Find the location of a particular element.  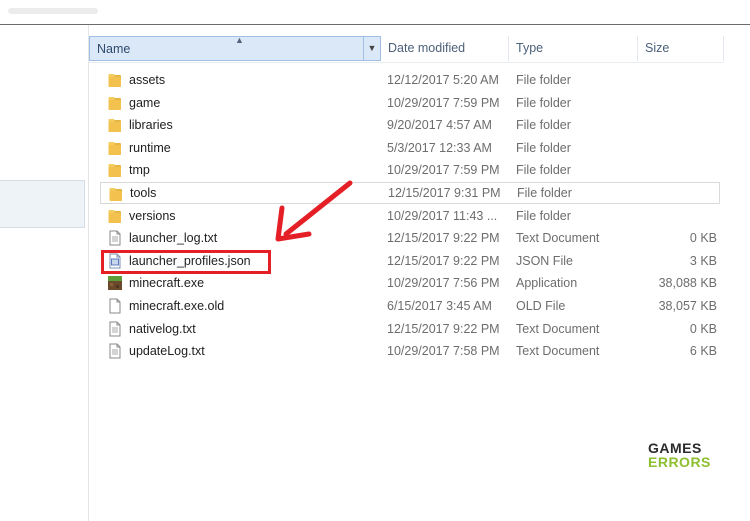

file-size: 38,088 KB is located at coordinates (687, 283).